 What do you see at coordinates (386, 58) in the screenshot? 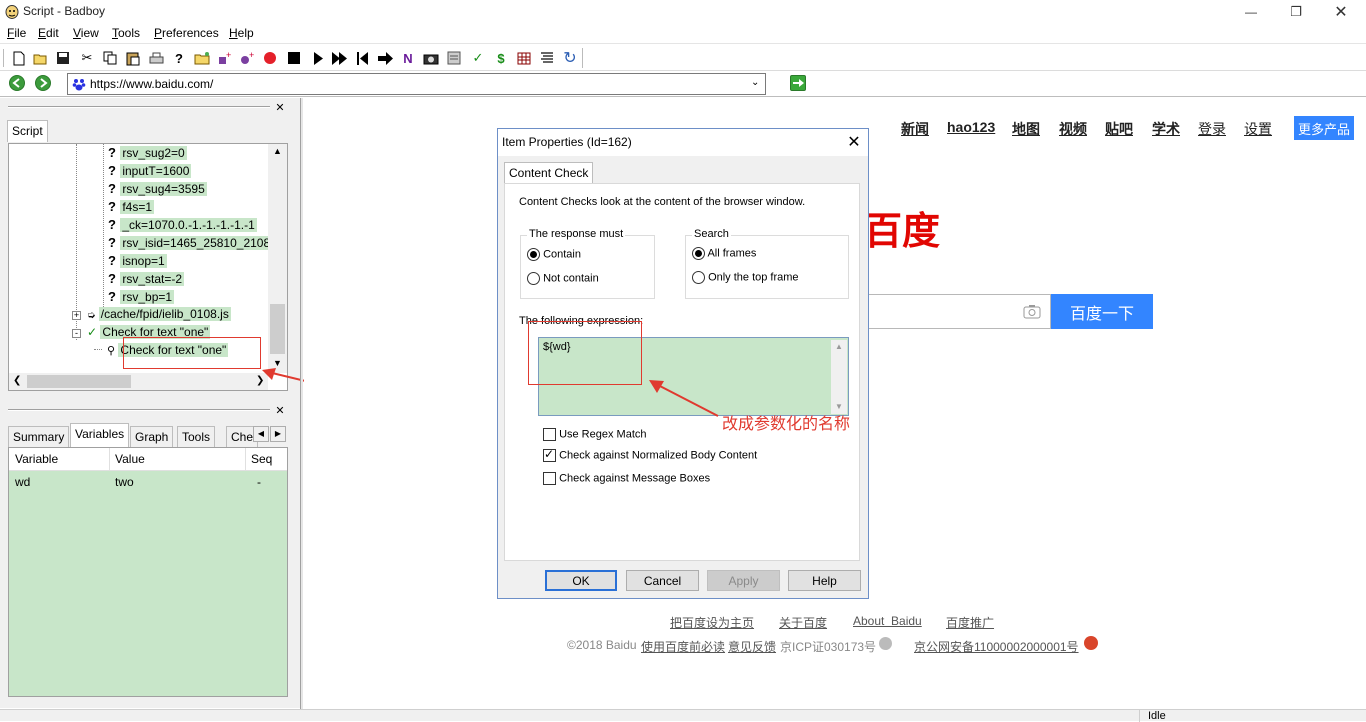
I see `step-icon` at bounding box center [386, 58].